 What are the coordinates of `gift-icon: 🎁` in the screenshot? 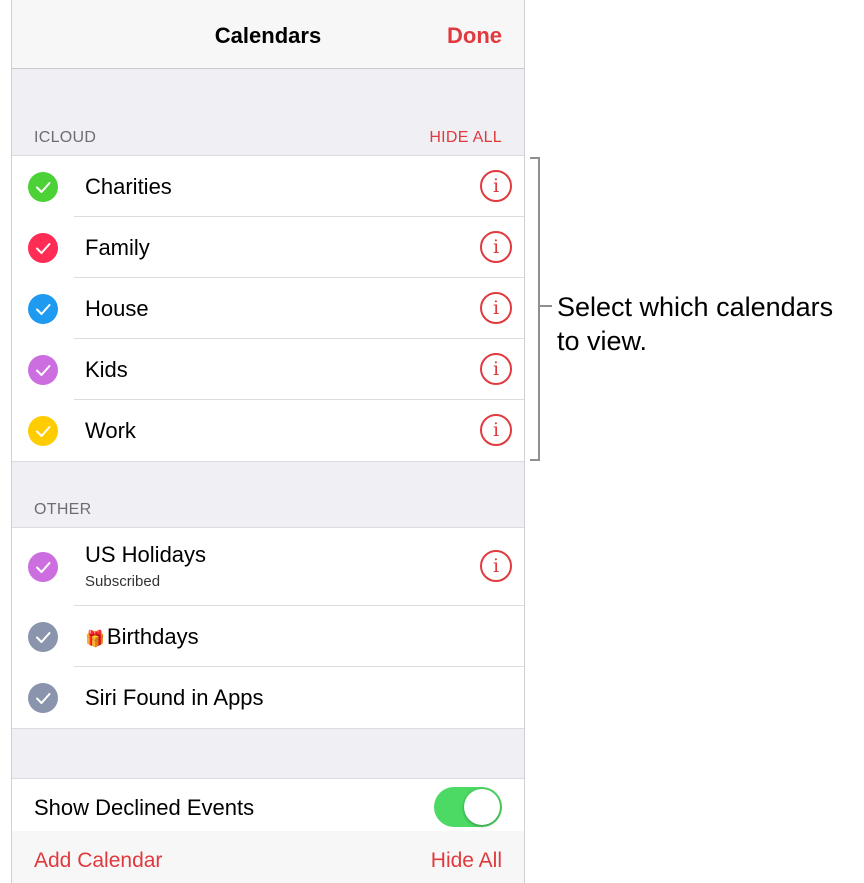 It's located at (95, 639).